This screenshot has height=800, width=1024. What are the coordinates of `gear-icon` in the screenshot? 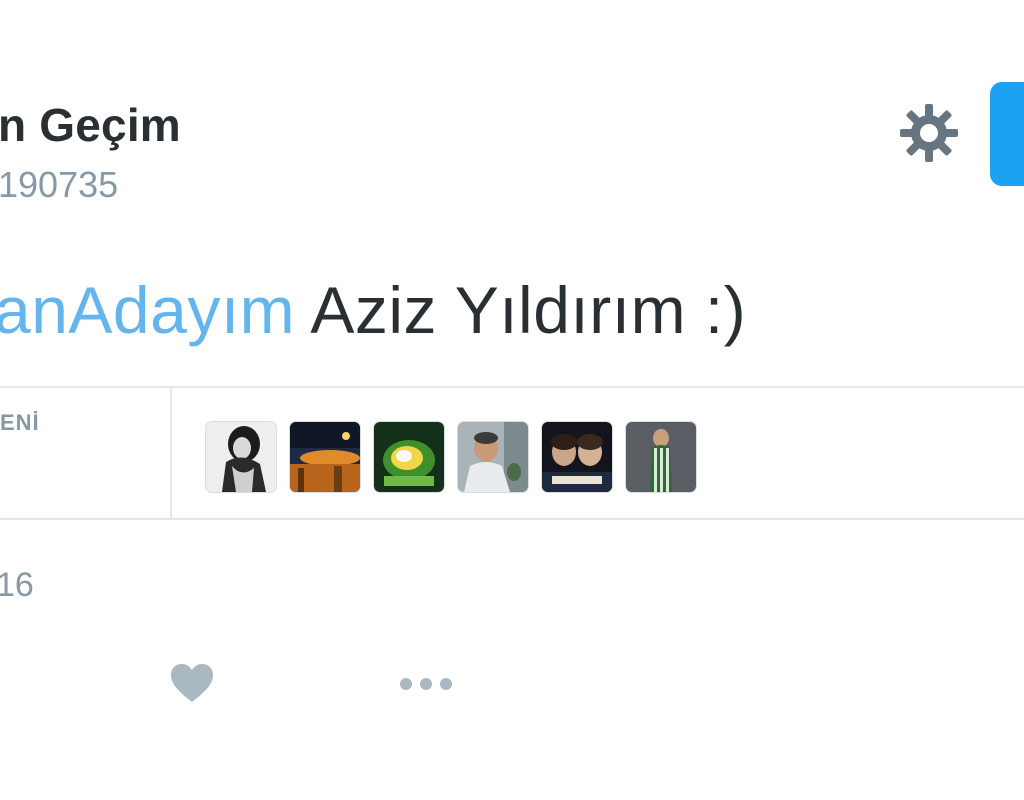 It's located at (929, 133).